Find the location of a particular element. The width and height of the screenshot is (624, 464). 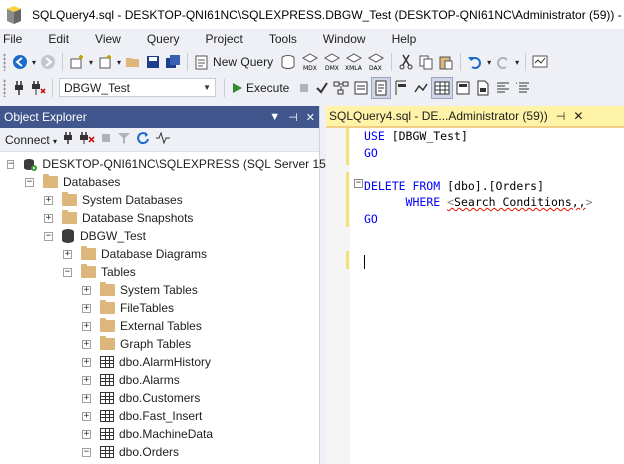

tree-node-system-tables: + System Tables is located at coordinates (159, 290).